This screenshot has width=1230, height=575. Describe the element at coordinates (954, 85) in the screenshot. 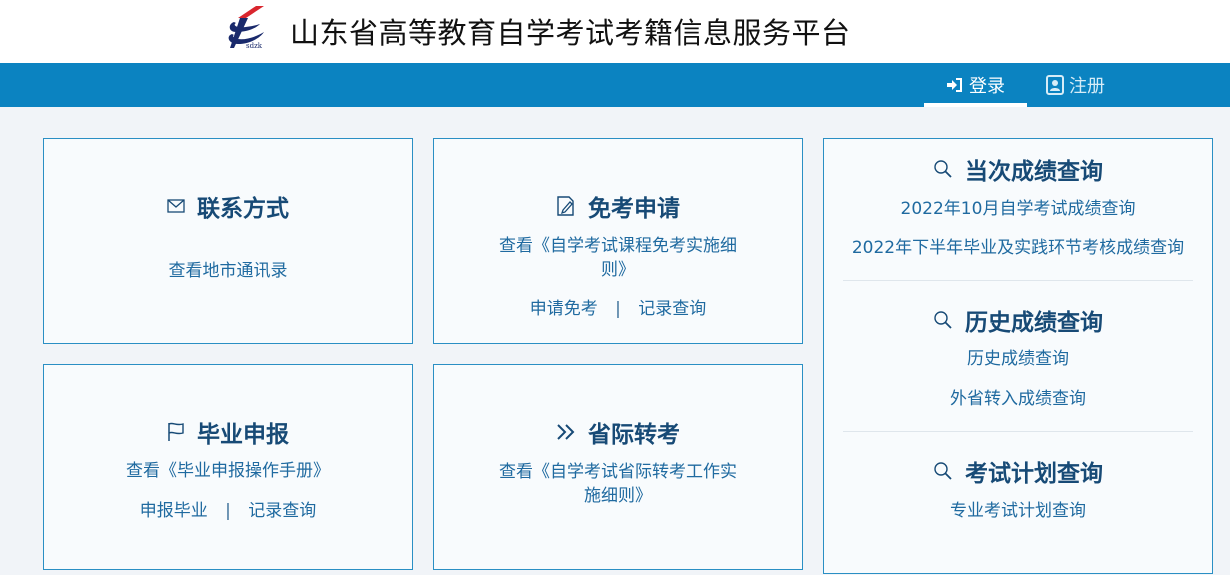

I see `sign-in-icon` at that location.